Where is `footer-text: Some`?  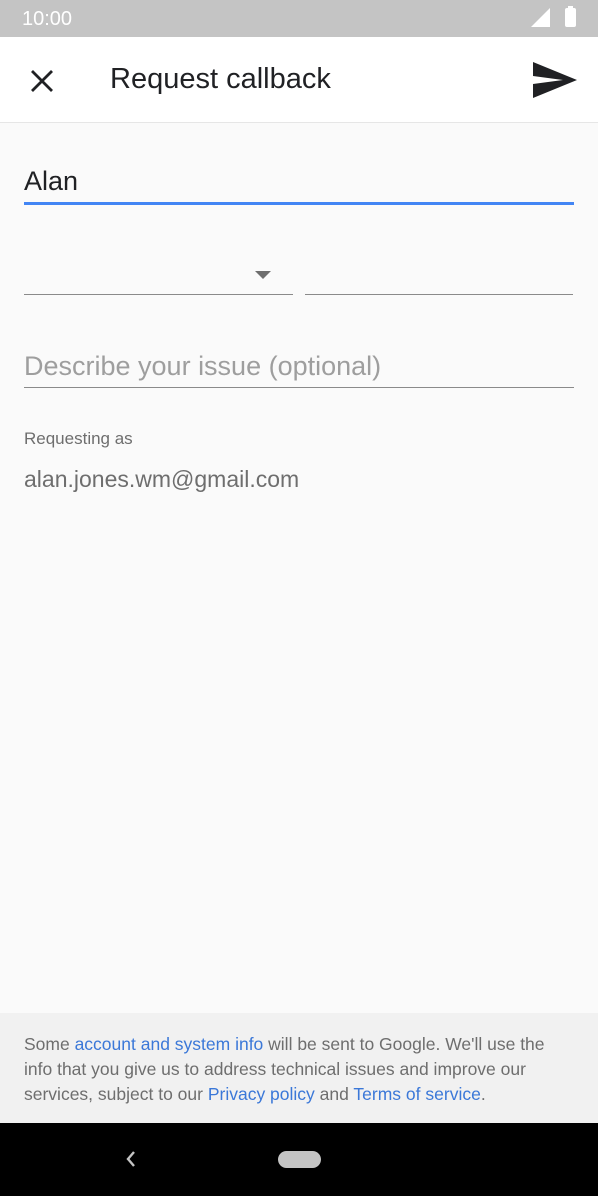 footer-text: Some is located at coordinates (49, 1044).